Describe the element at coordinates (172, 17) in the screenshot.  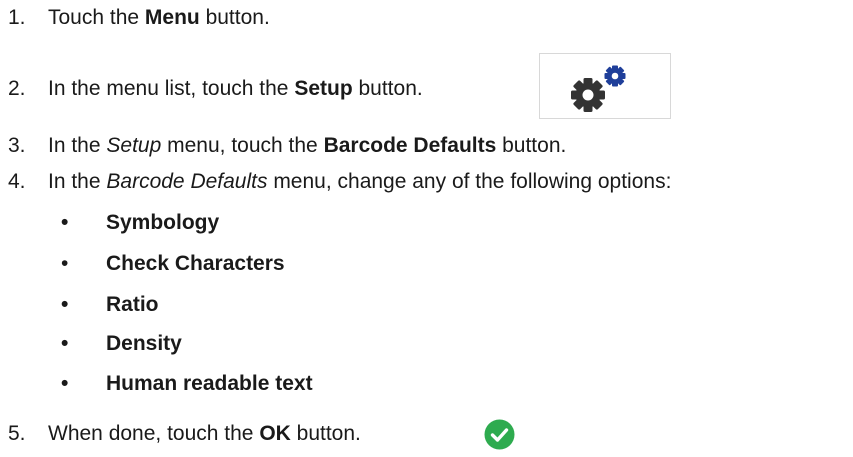
I see `menu-button-ref: Menu` at that location.